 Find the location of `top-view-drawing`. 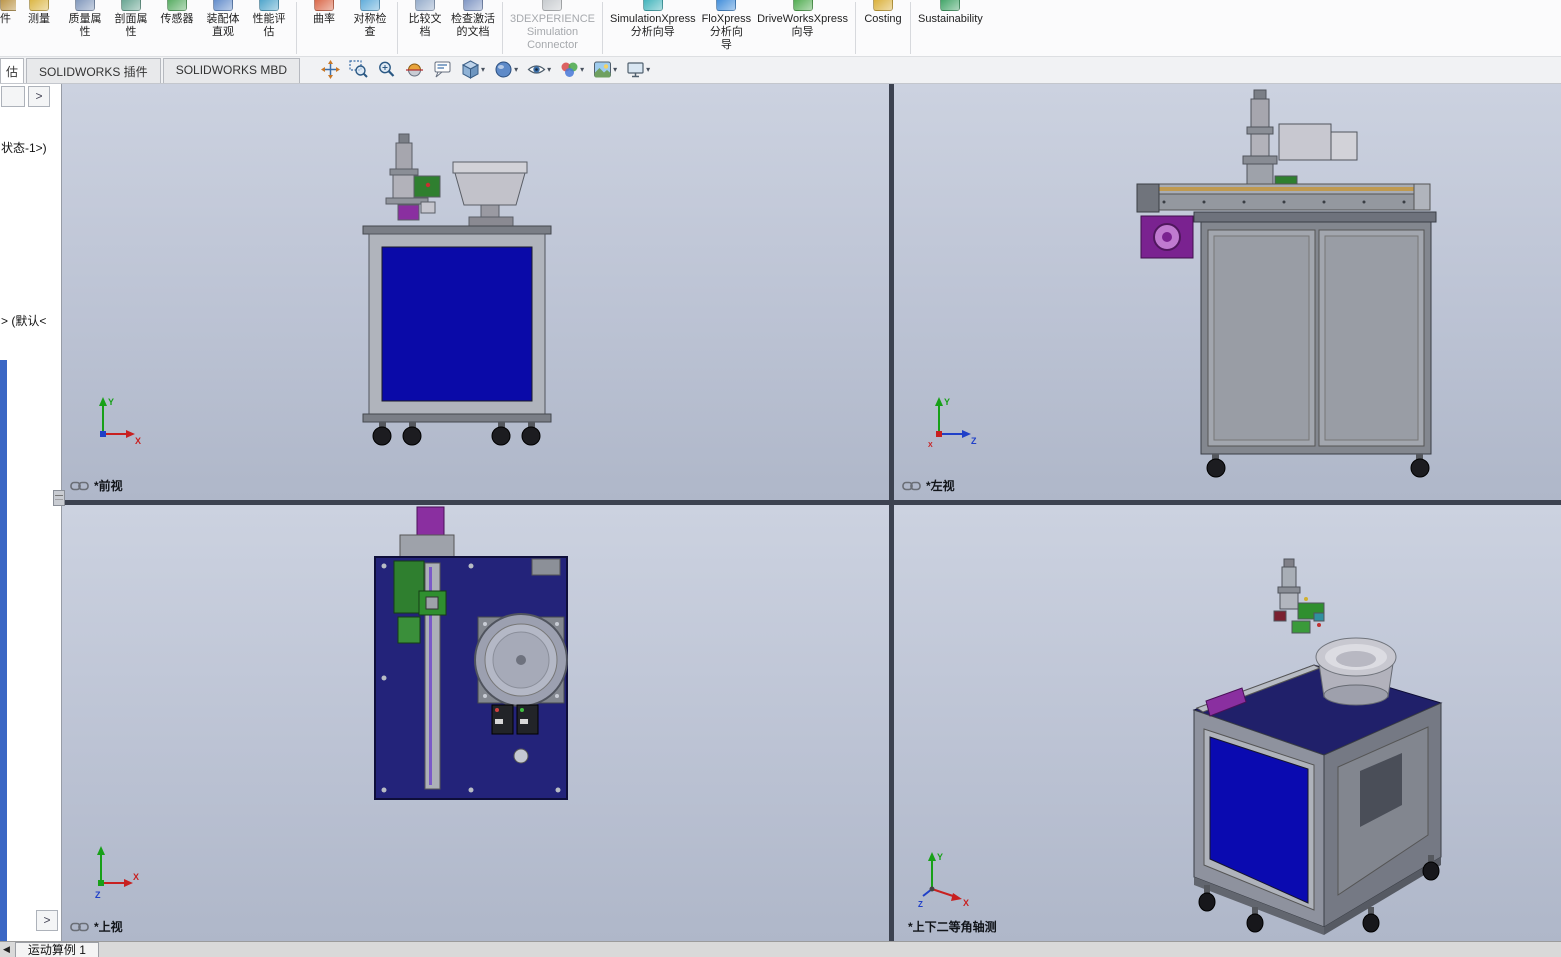

top-view-drawing is located at coordinates (471, 653).